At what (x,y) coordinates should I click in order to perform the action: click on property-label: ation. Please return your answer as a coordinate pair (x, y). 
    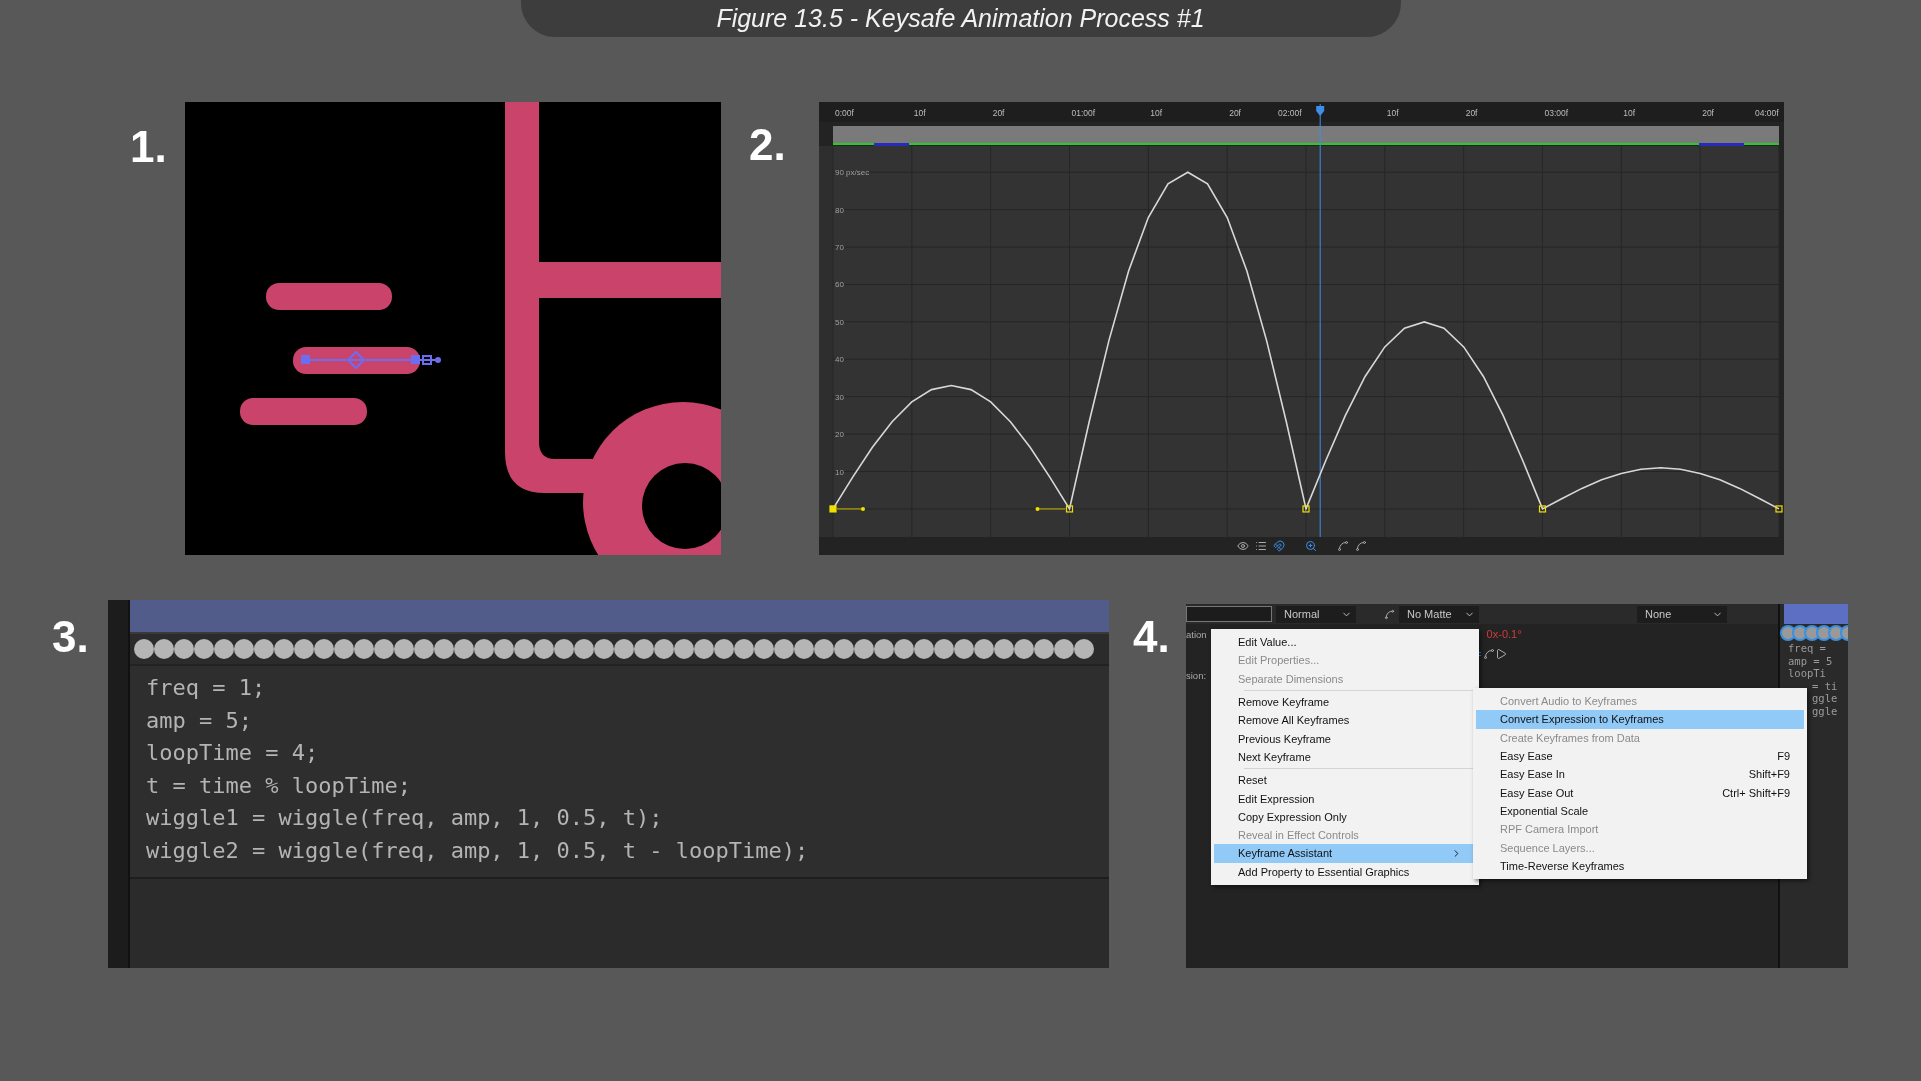
    Looking at the image, I should click on (1196, 634).